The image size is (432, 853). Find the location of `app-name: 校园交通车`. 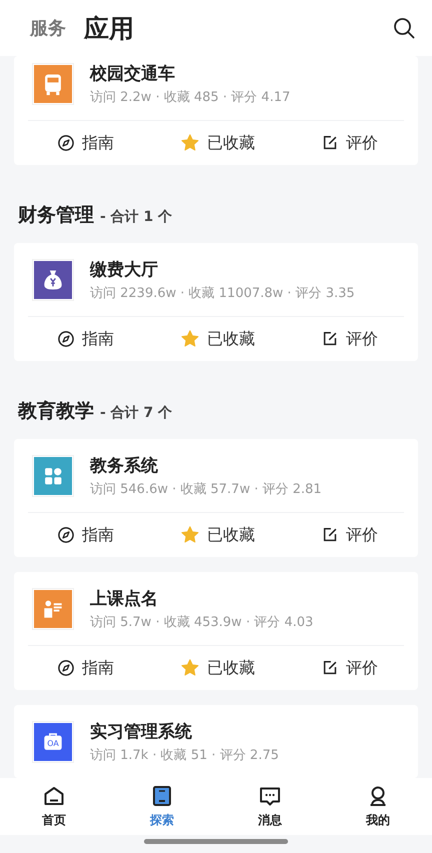

app-name: 校园交通车 is located at coordinates (190, 73).